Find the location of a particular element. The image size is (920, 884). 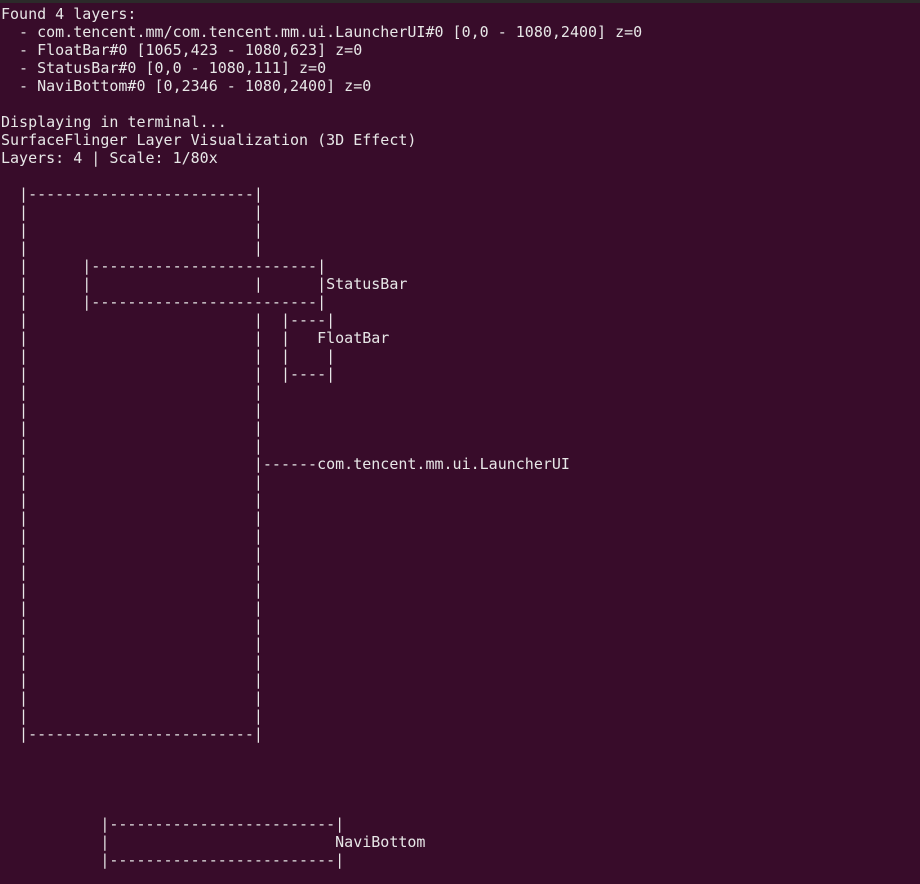

terminal-line: | | | FloatBar is located at coordinates (195, 338).